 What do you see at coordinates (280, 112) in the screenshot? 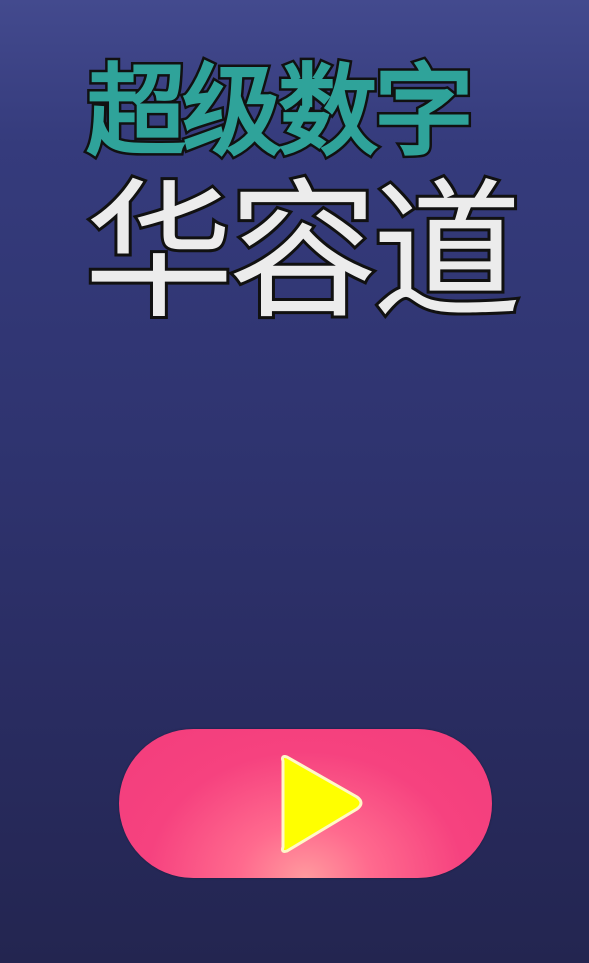
I see `game-title-line1: 超级数字` at bounding box center [280, 112].